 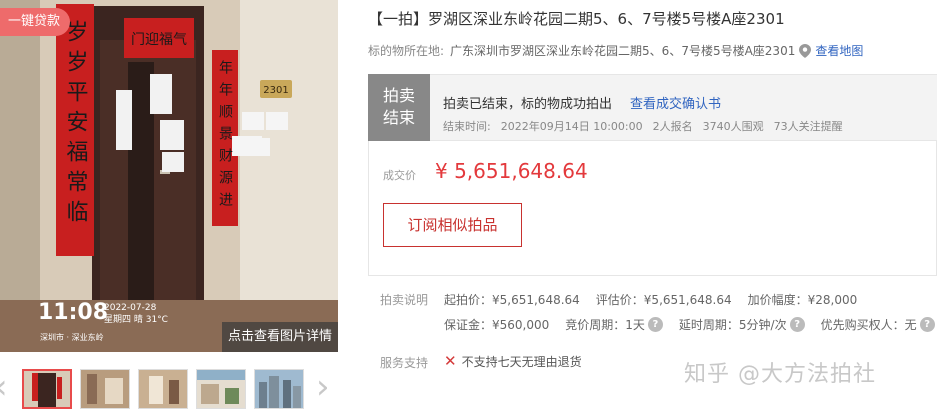 I want to click on subscribe-similar-button: 订阅相似拍品, so click(x=452, y=225).